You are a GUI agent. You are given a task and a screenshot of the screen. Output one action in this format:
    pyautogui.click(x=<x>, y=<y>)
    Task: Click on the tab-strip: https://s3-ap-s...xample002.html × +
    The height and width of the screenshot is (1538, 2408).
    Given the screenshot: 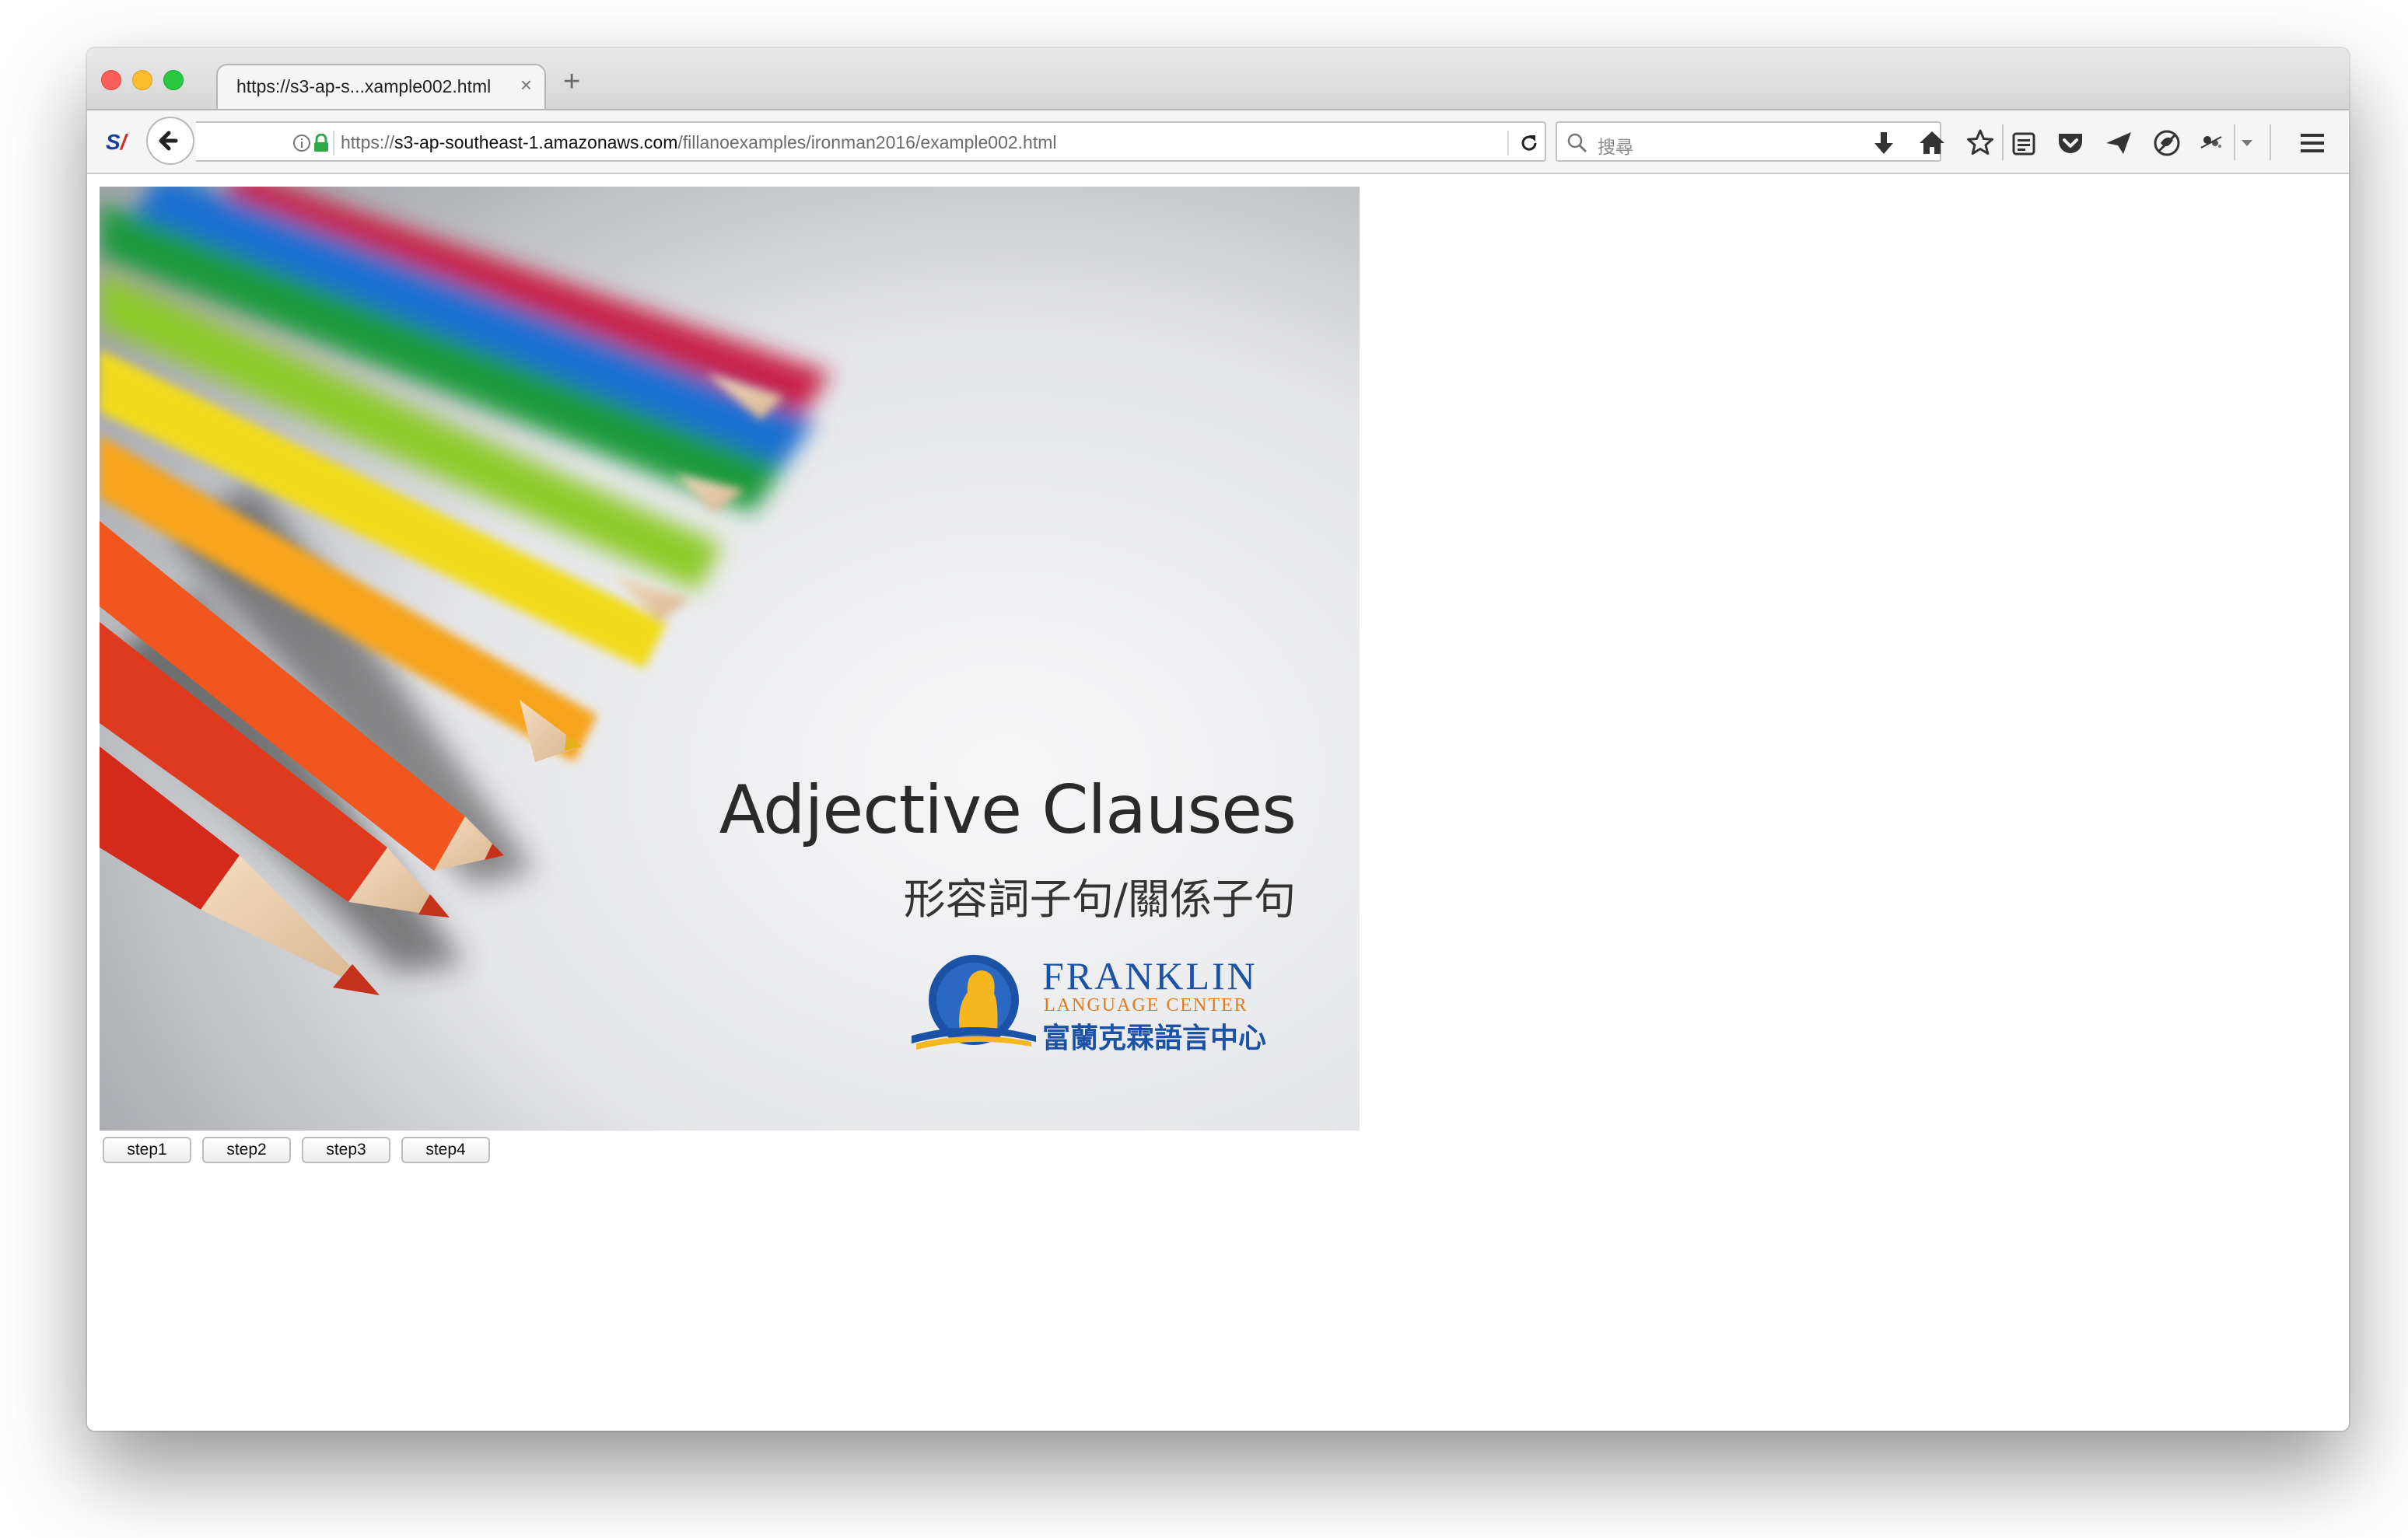 What is the action you would take?
    pyautogui.click(x=1218, y=79)
    